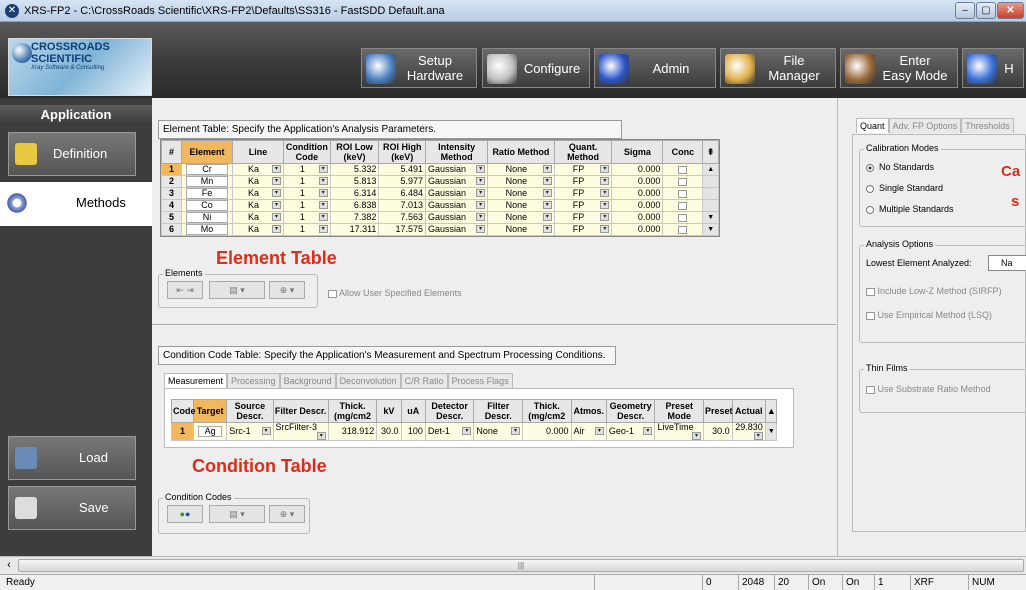 The height and width of the screenshot is (590, 1026). Describe the element at coordinates (934, 291) in the screenshot. I see `low-z-option: Include Low-Z Method (SIRFP)` at that location.